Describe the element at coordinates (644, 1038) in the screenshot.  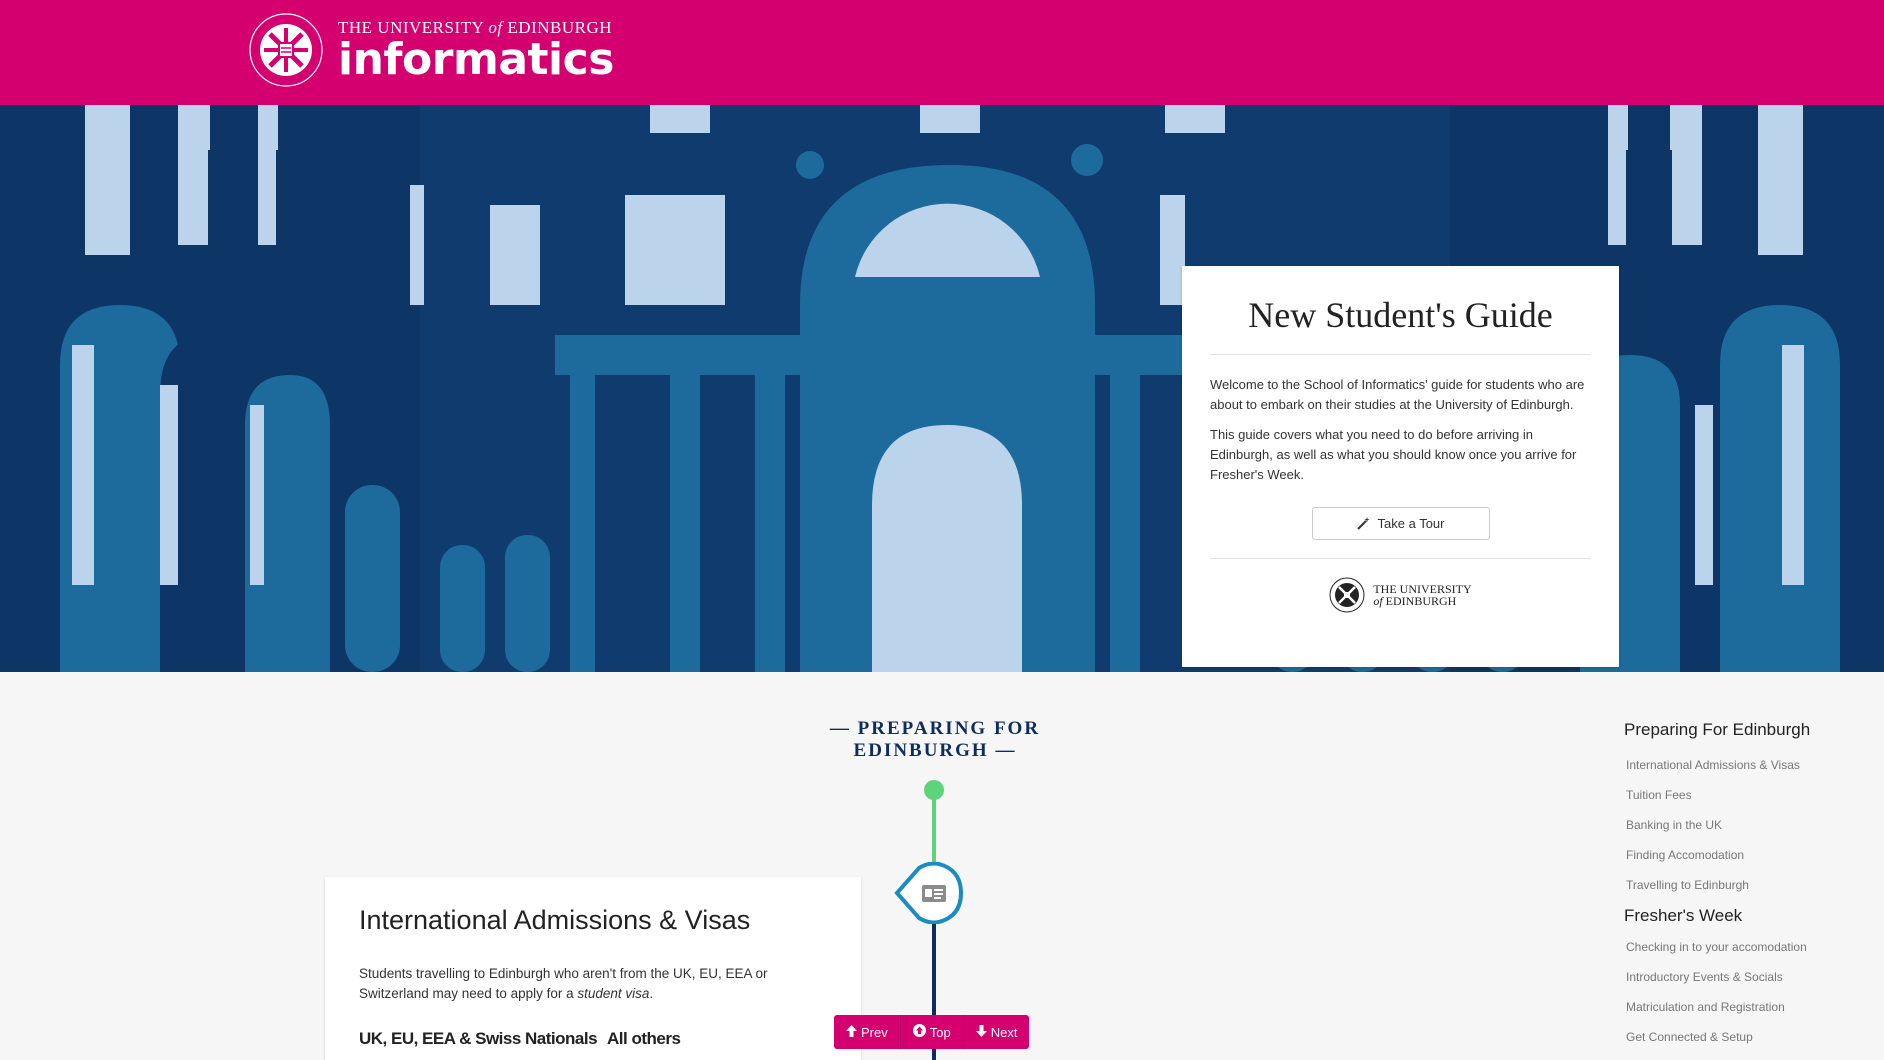
I see `column-heading-all-others: All others` at that location.